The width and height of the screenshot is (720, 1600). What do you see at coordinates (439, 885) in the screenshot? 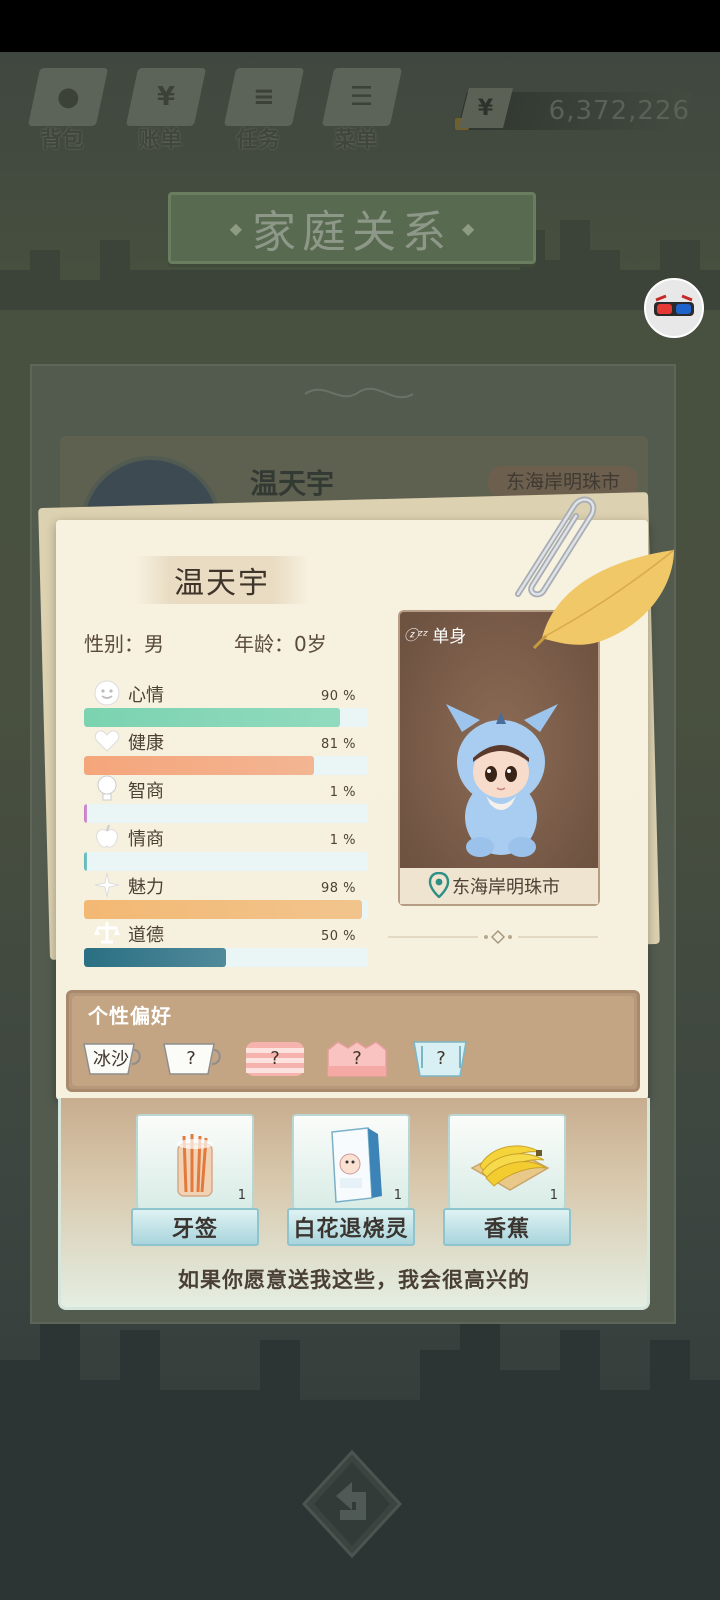
I see `location-pin-icon` at bounding box center [439, 885].